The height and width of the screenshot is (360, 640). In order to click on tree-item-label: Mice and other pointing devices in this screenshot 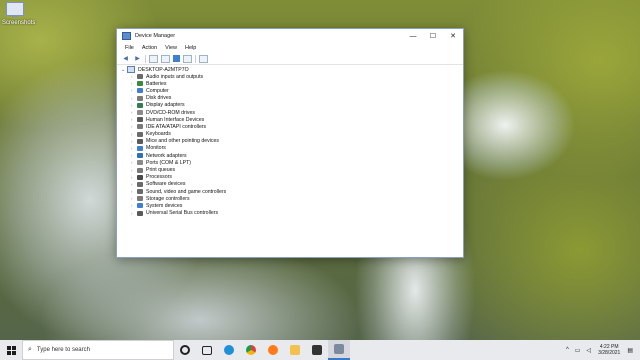, I will do `click(182, 141)`.